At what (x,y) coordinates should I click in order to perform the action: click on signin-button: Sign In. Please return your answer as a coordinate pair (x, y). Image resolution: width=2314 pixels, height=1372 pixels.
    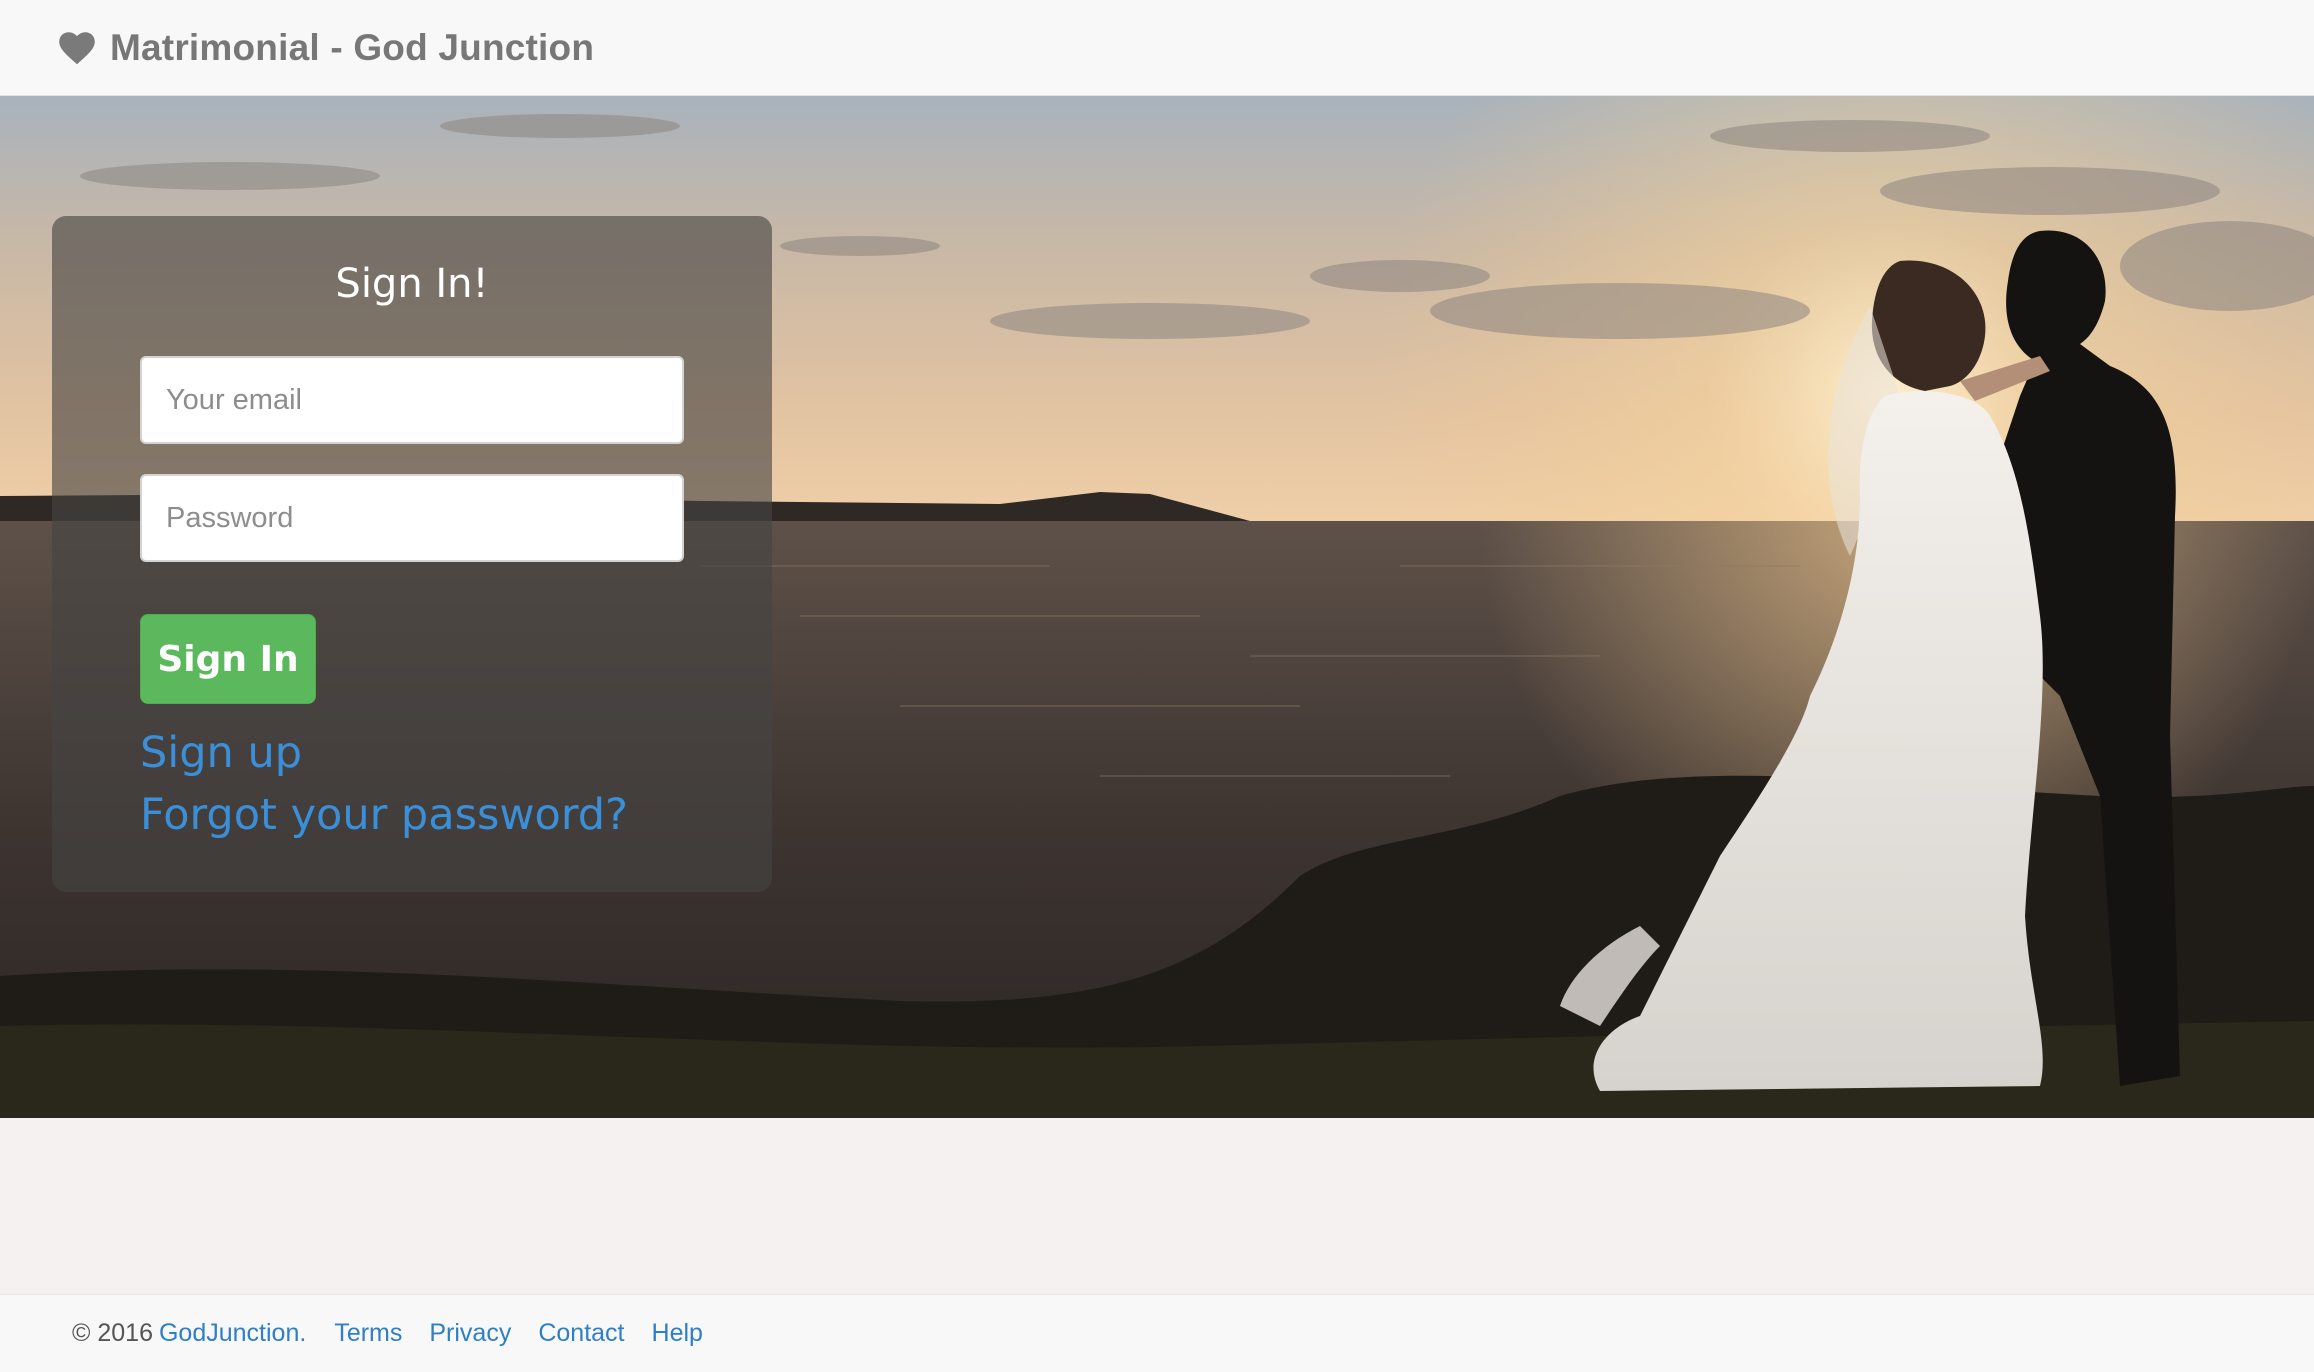
    Looking at the image, I should click on (228, 659).